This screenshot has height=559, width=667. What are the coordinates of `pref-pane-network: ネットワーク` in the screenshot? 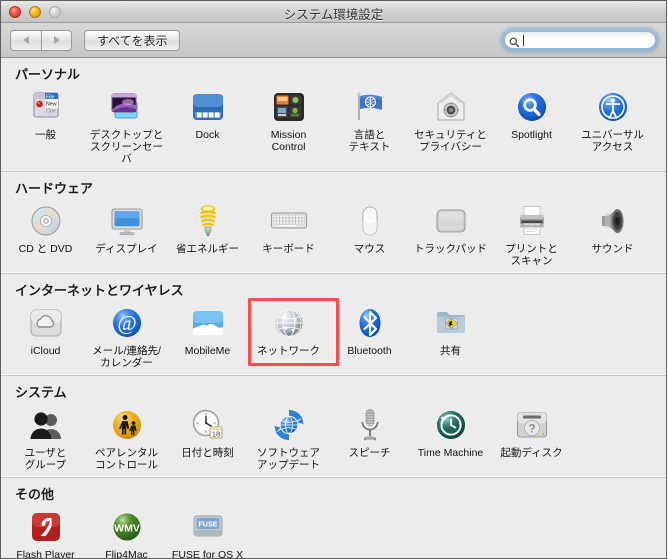 It's located at (293, 333).